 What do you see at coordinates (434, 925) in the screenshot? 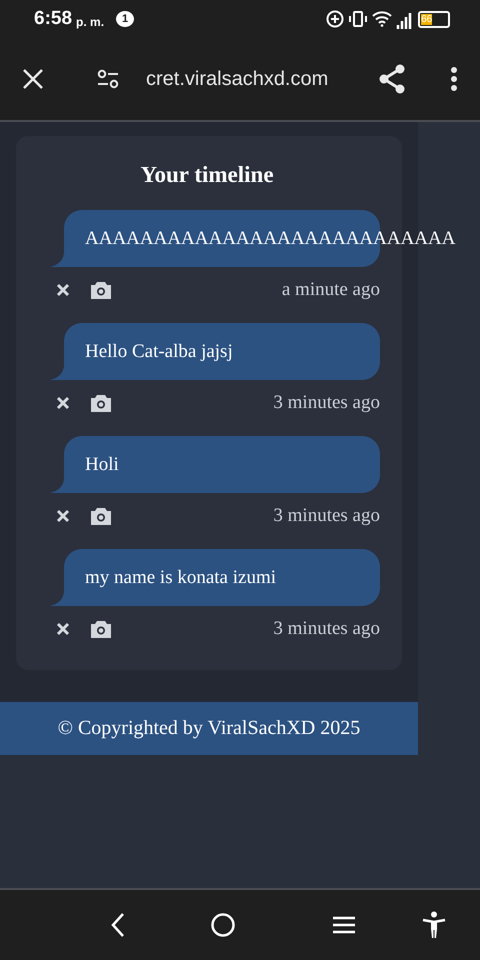
I see `accessibility-button` at bounding box center [434, 925].